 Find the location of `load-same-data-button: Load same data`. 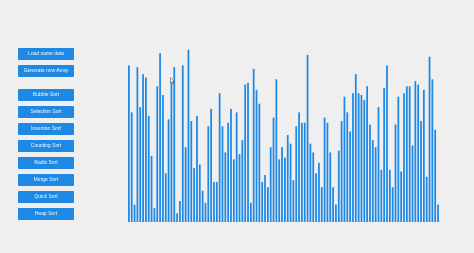

load-same-data-button: Load same data is located at coordinates (46, 54).